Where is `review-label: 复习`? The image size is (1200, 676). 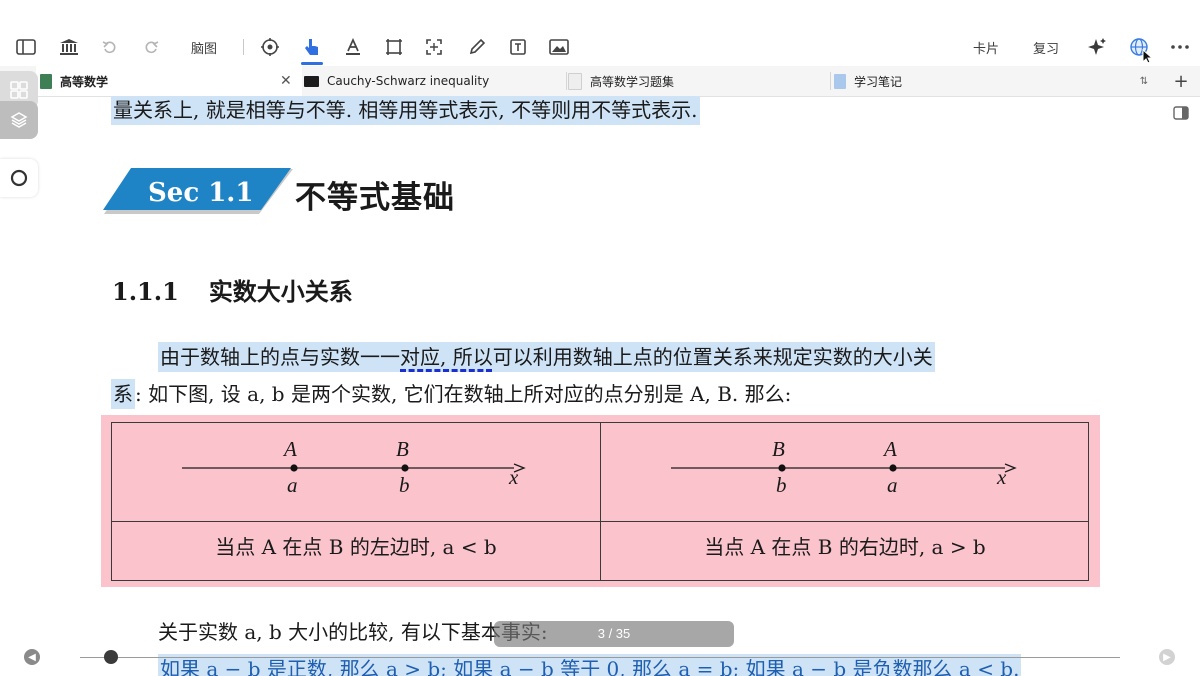 review-label: 复习 is located at coordinates (1045, 49).